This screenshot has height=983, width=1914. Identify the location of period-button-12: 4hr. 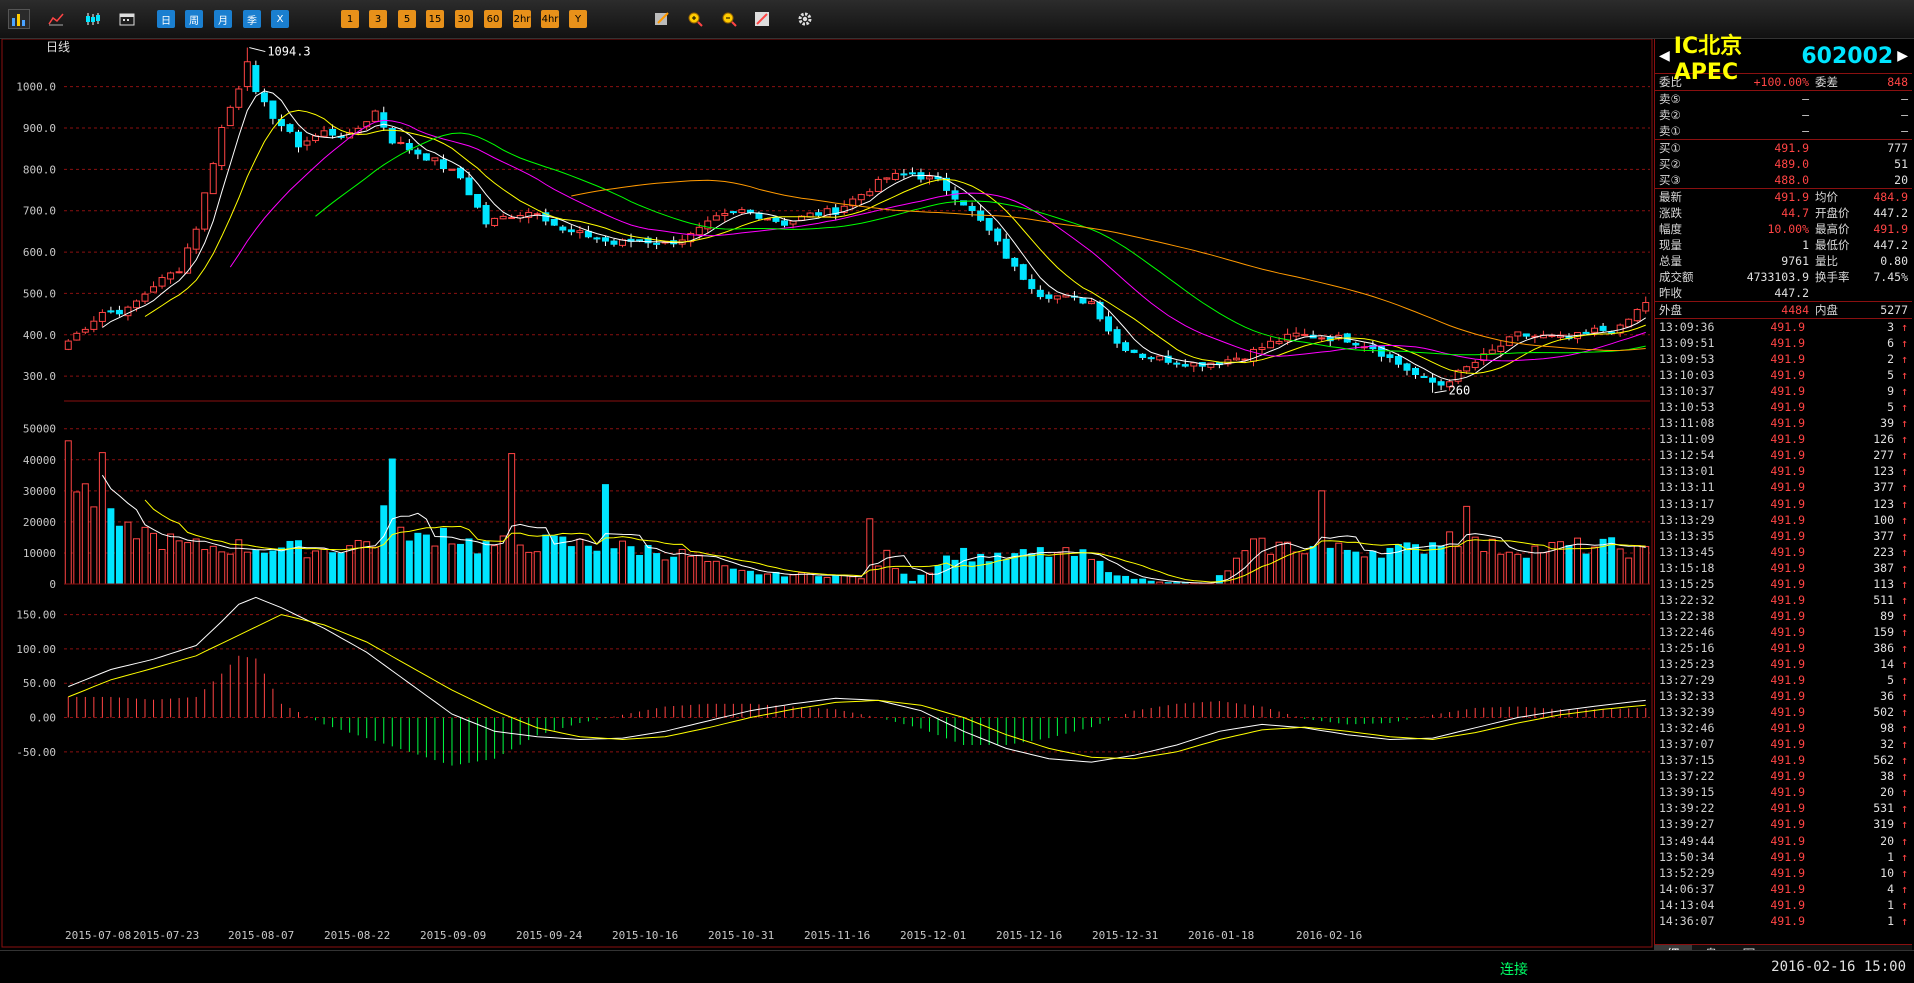
(550, 19).